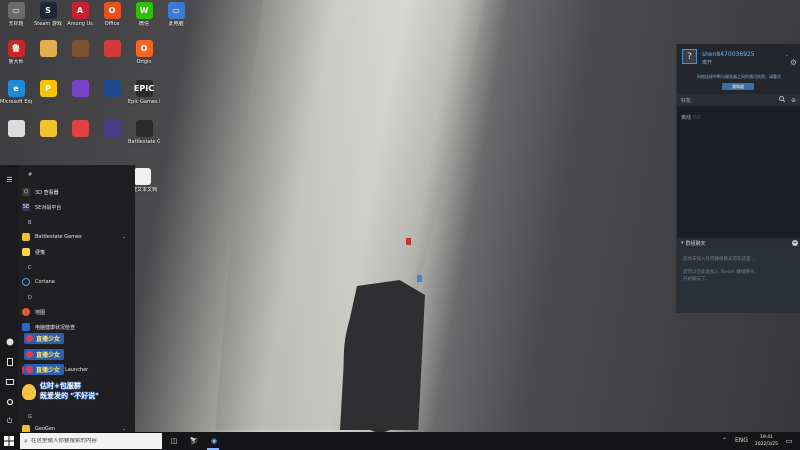  What do you see at coordinates (9, 341) in the screenshot?
I see `user-icon` at bounding box center [9, 341].